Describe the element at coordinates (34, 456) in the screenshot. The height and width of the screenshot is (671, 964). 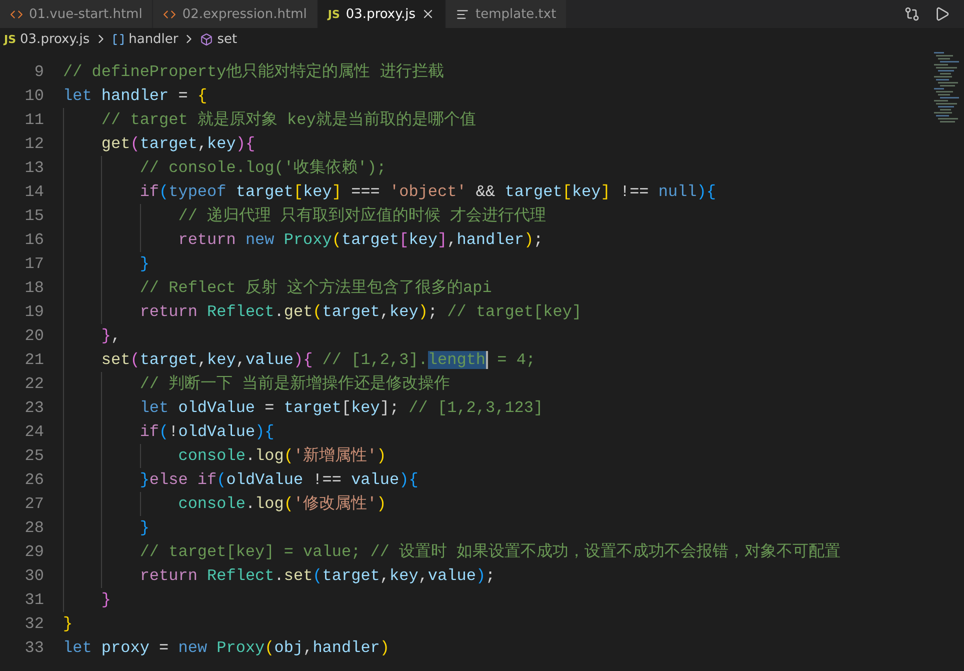
I see `line-number: 25` at that location.